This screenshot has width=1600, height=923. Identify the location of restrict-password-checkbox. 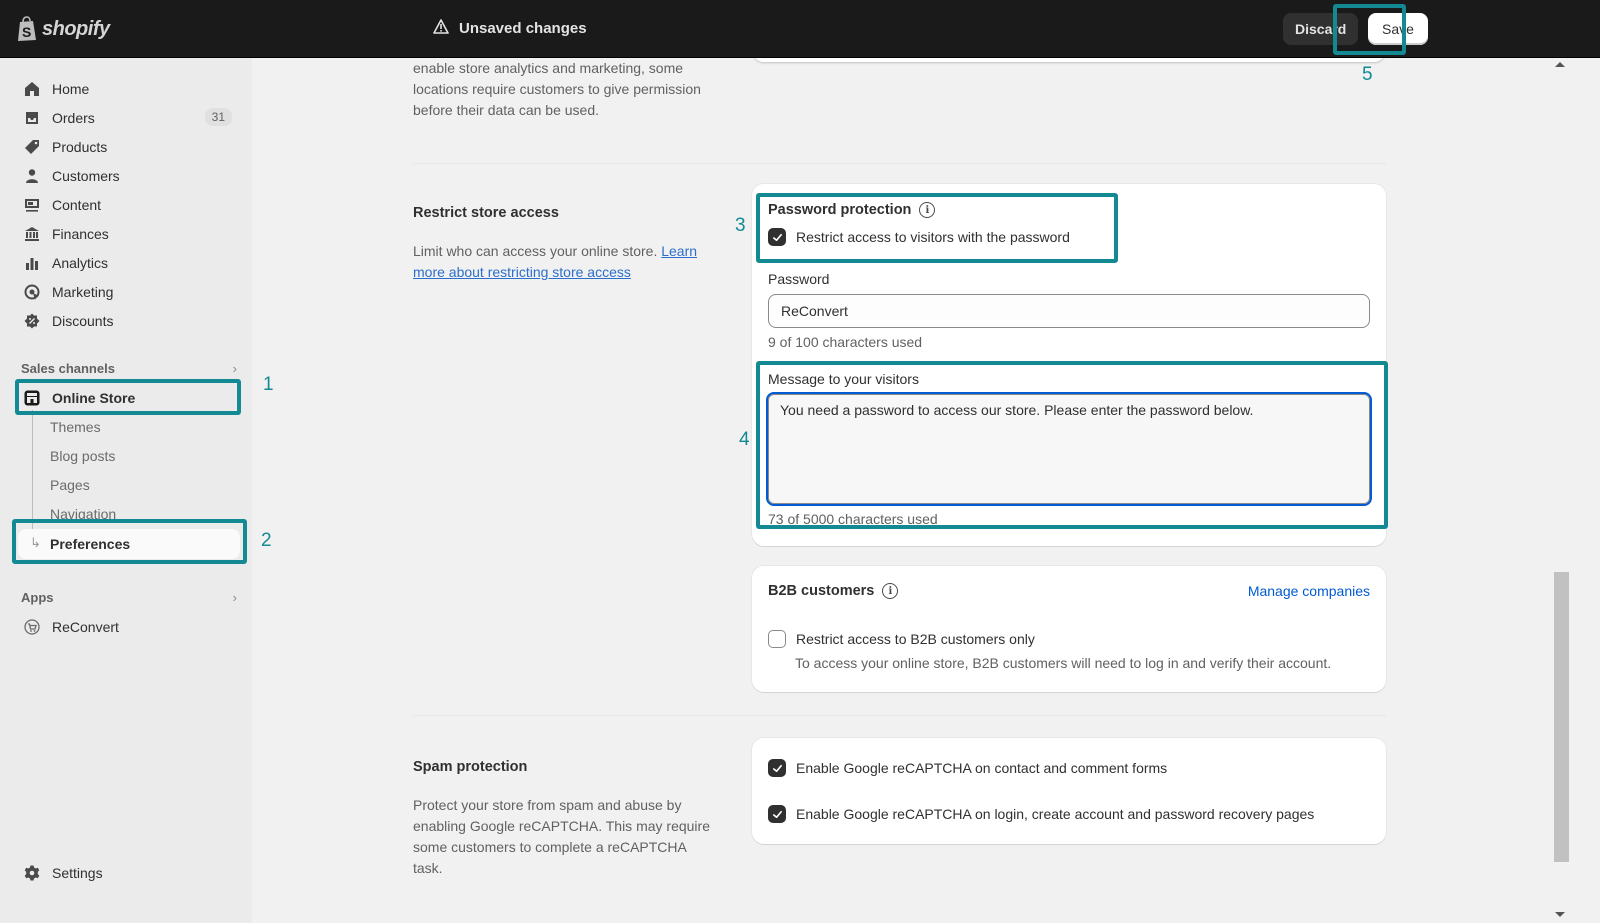
(777, 237).